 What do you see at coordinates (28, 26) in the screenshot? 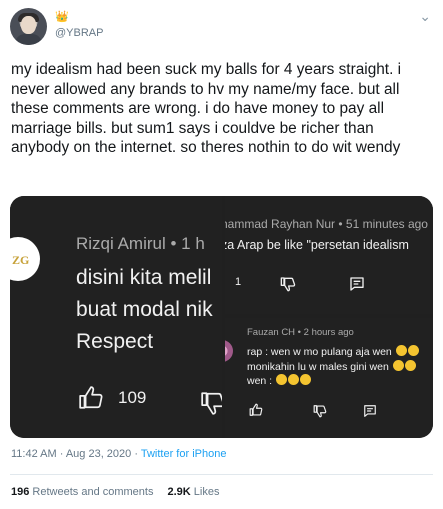
I see `avatar` at bounding box center [28, 26].